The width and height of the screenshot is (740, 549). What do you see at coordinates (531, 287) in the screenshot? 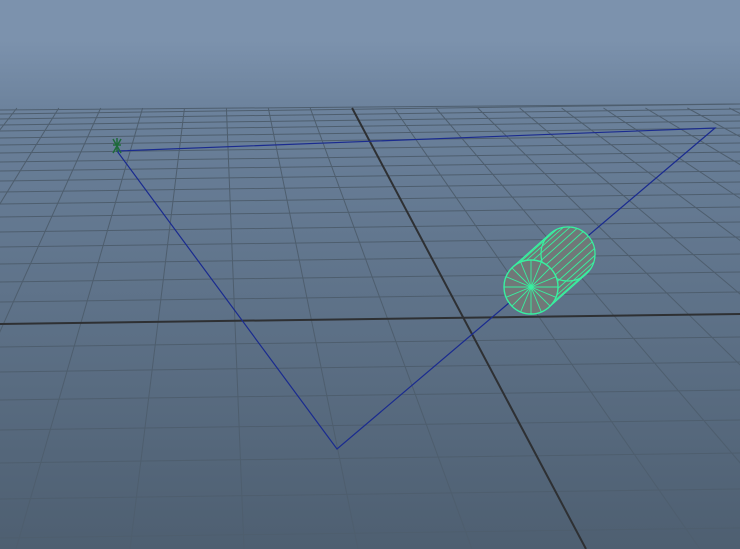
I see `cylinder-pivot` at bounding box center [531, 287].